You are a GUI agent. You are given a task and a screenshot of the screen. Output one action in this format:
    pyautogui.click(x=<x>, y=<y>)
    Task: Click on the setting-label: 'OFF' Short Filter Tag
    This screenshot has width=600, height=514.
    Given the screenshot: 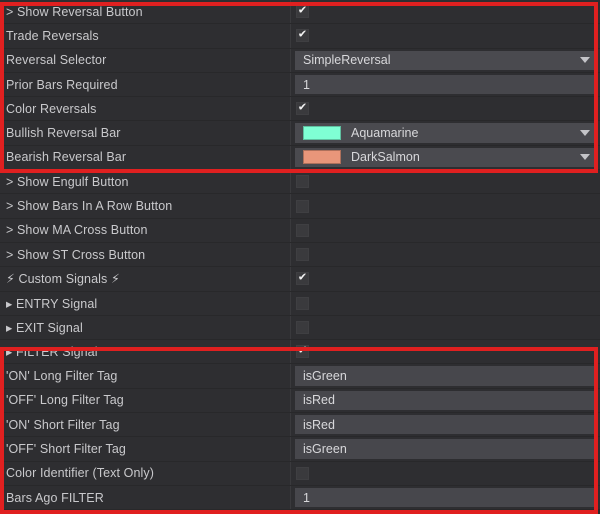 What is the action you would take?
    pyautogui.click(x=66, y=448)
    